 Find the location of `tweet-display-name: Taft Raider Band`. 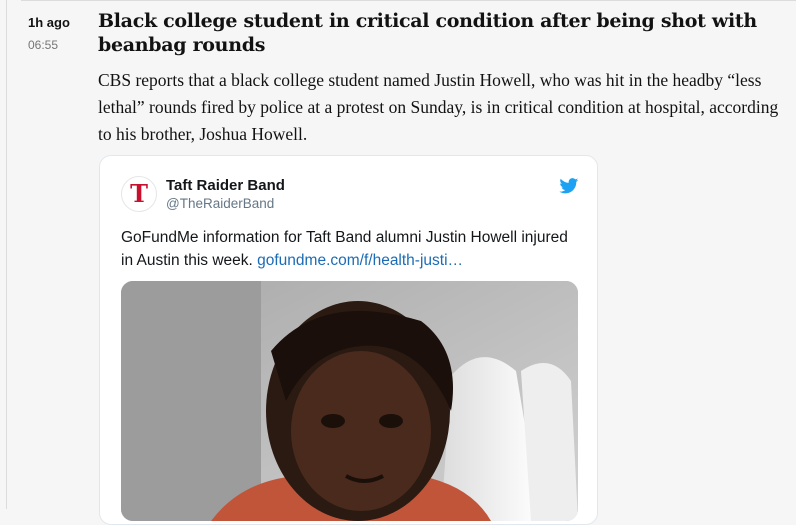

tweet-display-name: Taft Raider Band is located at coordinates (225, 186).